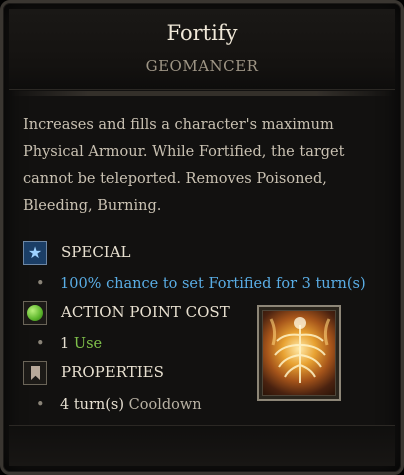 The width and height of the screenshot is (404, 475). What do you see at coordinates (112, 372) in the screenshot?
I see `properties-label: PROPERTIES` at bounding box center [112, 372].